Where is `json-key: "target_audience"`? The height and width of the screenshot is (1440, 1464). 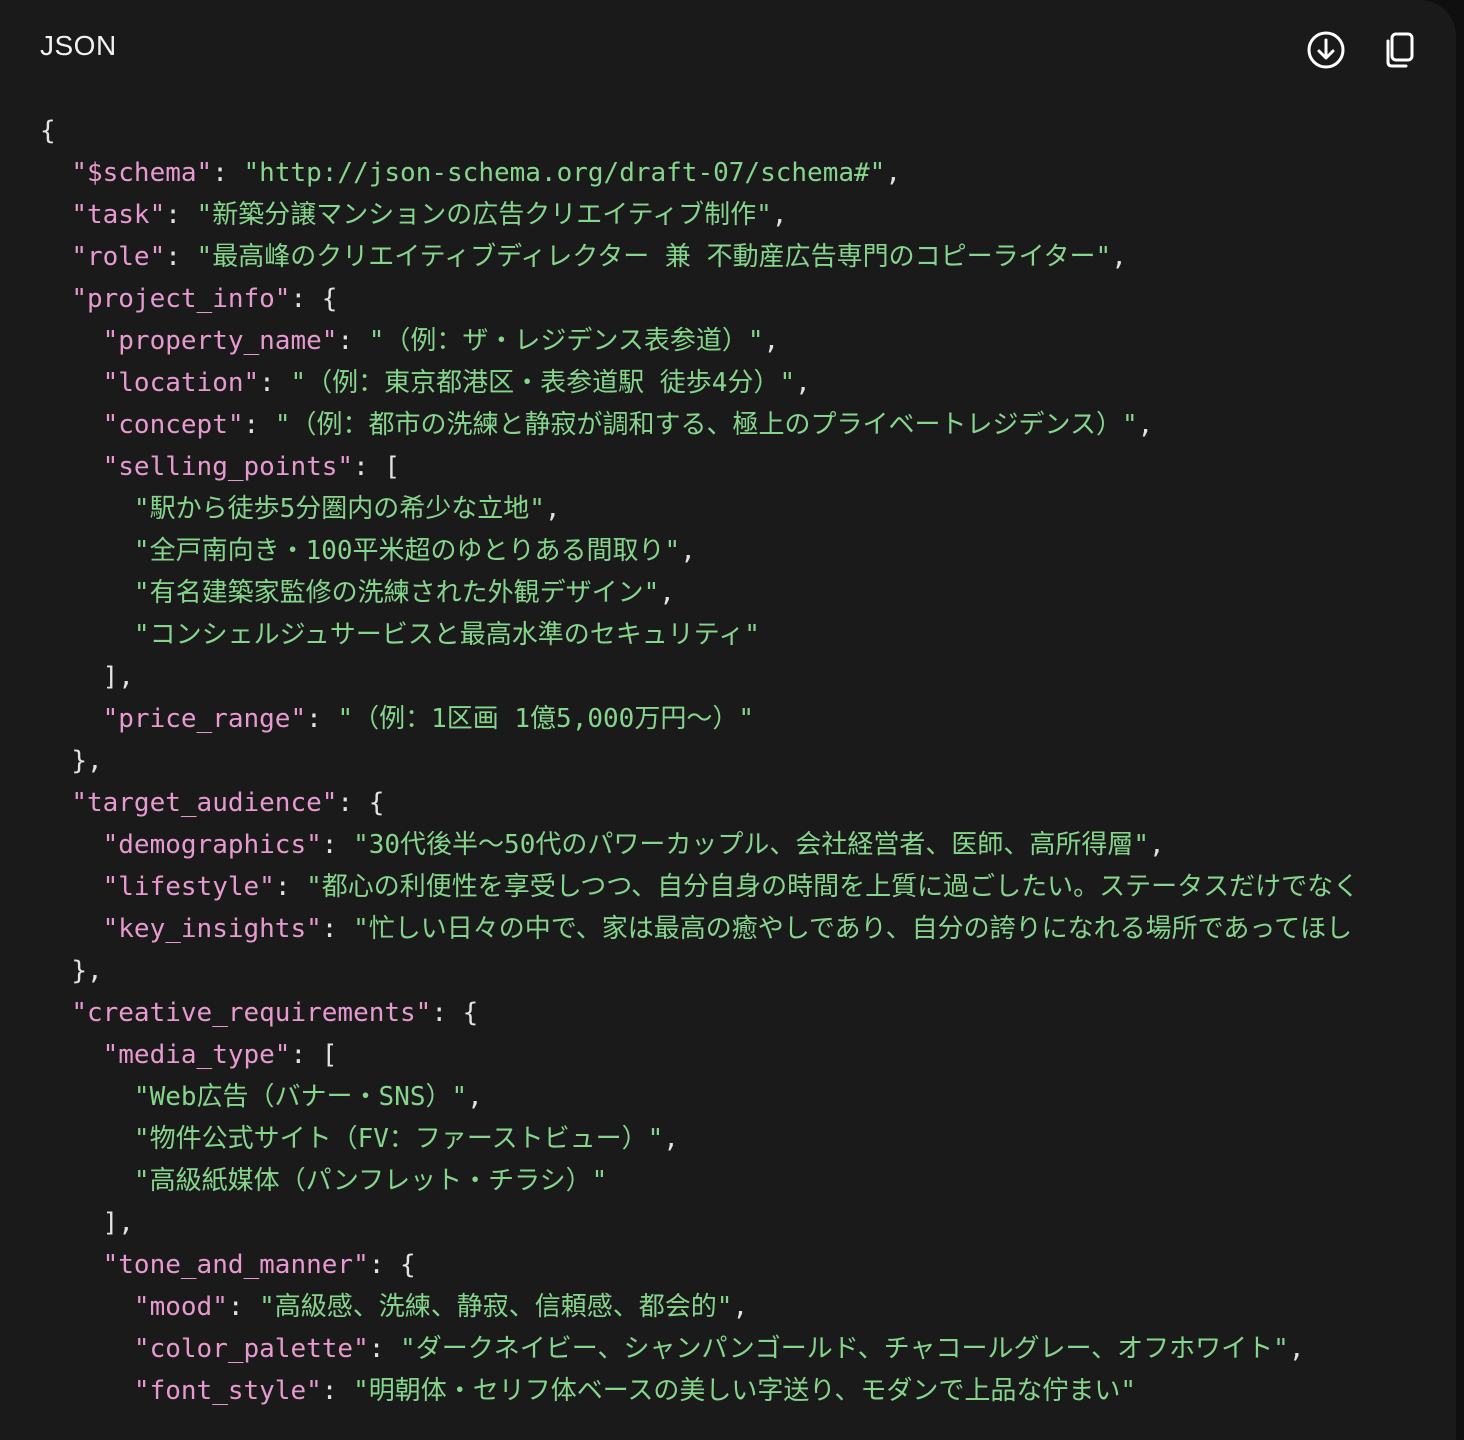
json-key: "target_audience" is located at coordinates (204, 803).